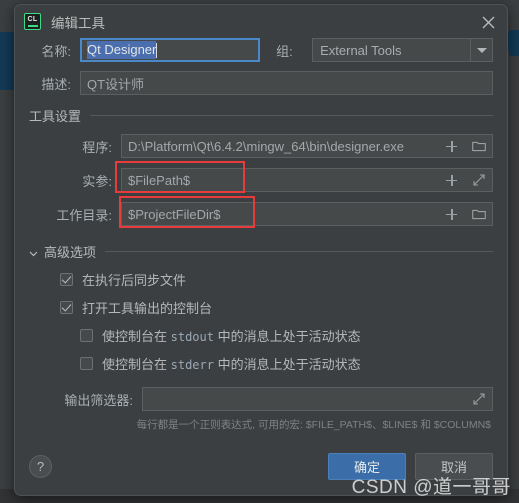  Describe the element at coordinates (122, 50) in the screenshot. I see `name-input-value: Qt Designer` at that location.